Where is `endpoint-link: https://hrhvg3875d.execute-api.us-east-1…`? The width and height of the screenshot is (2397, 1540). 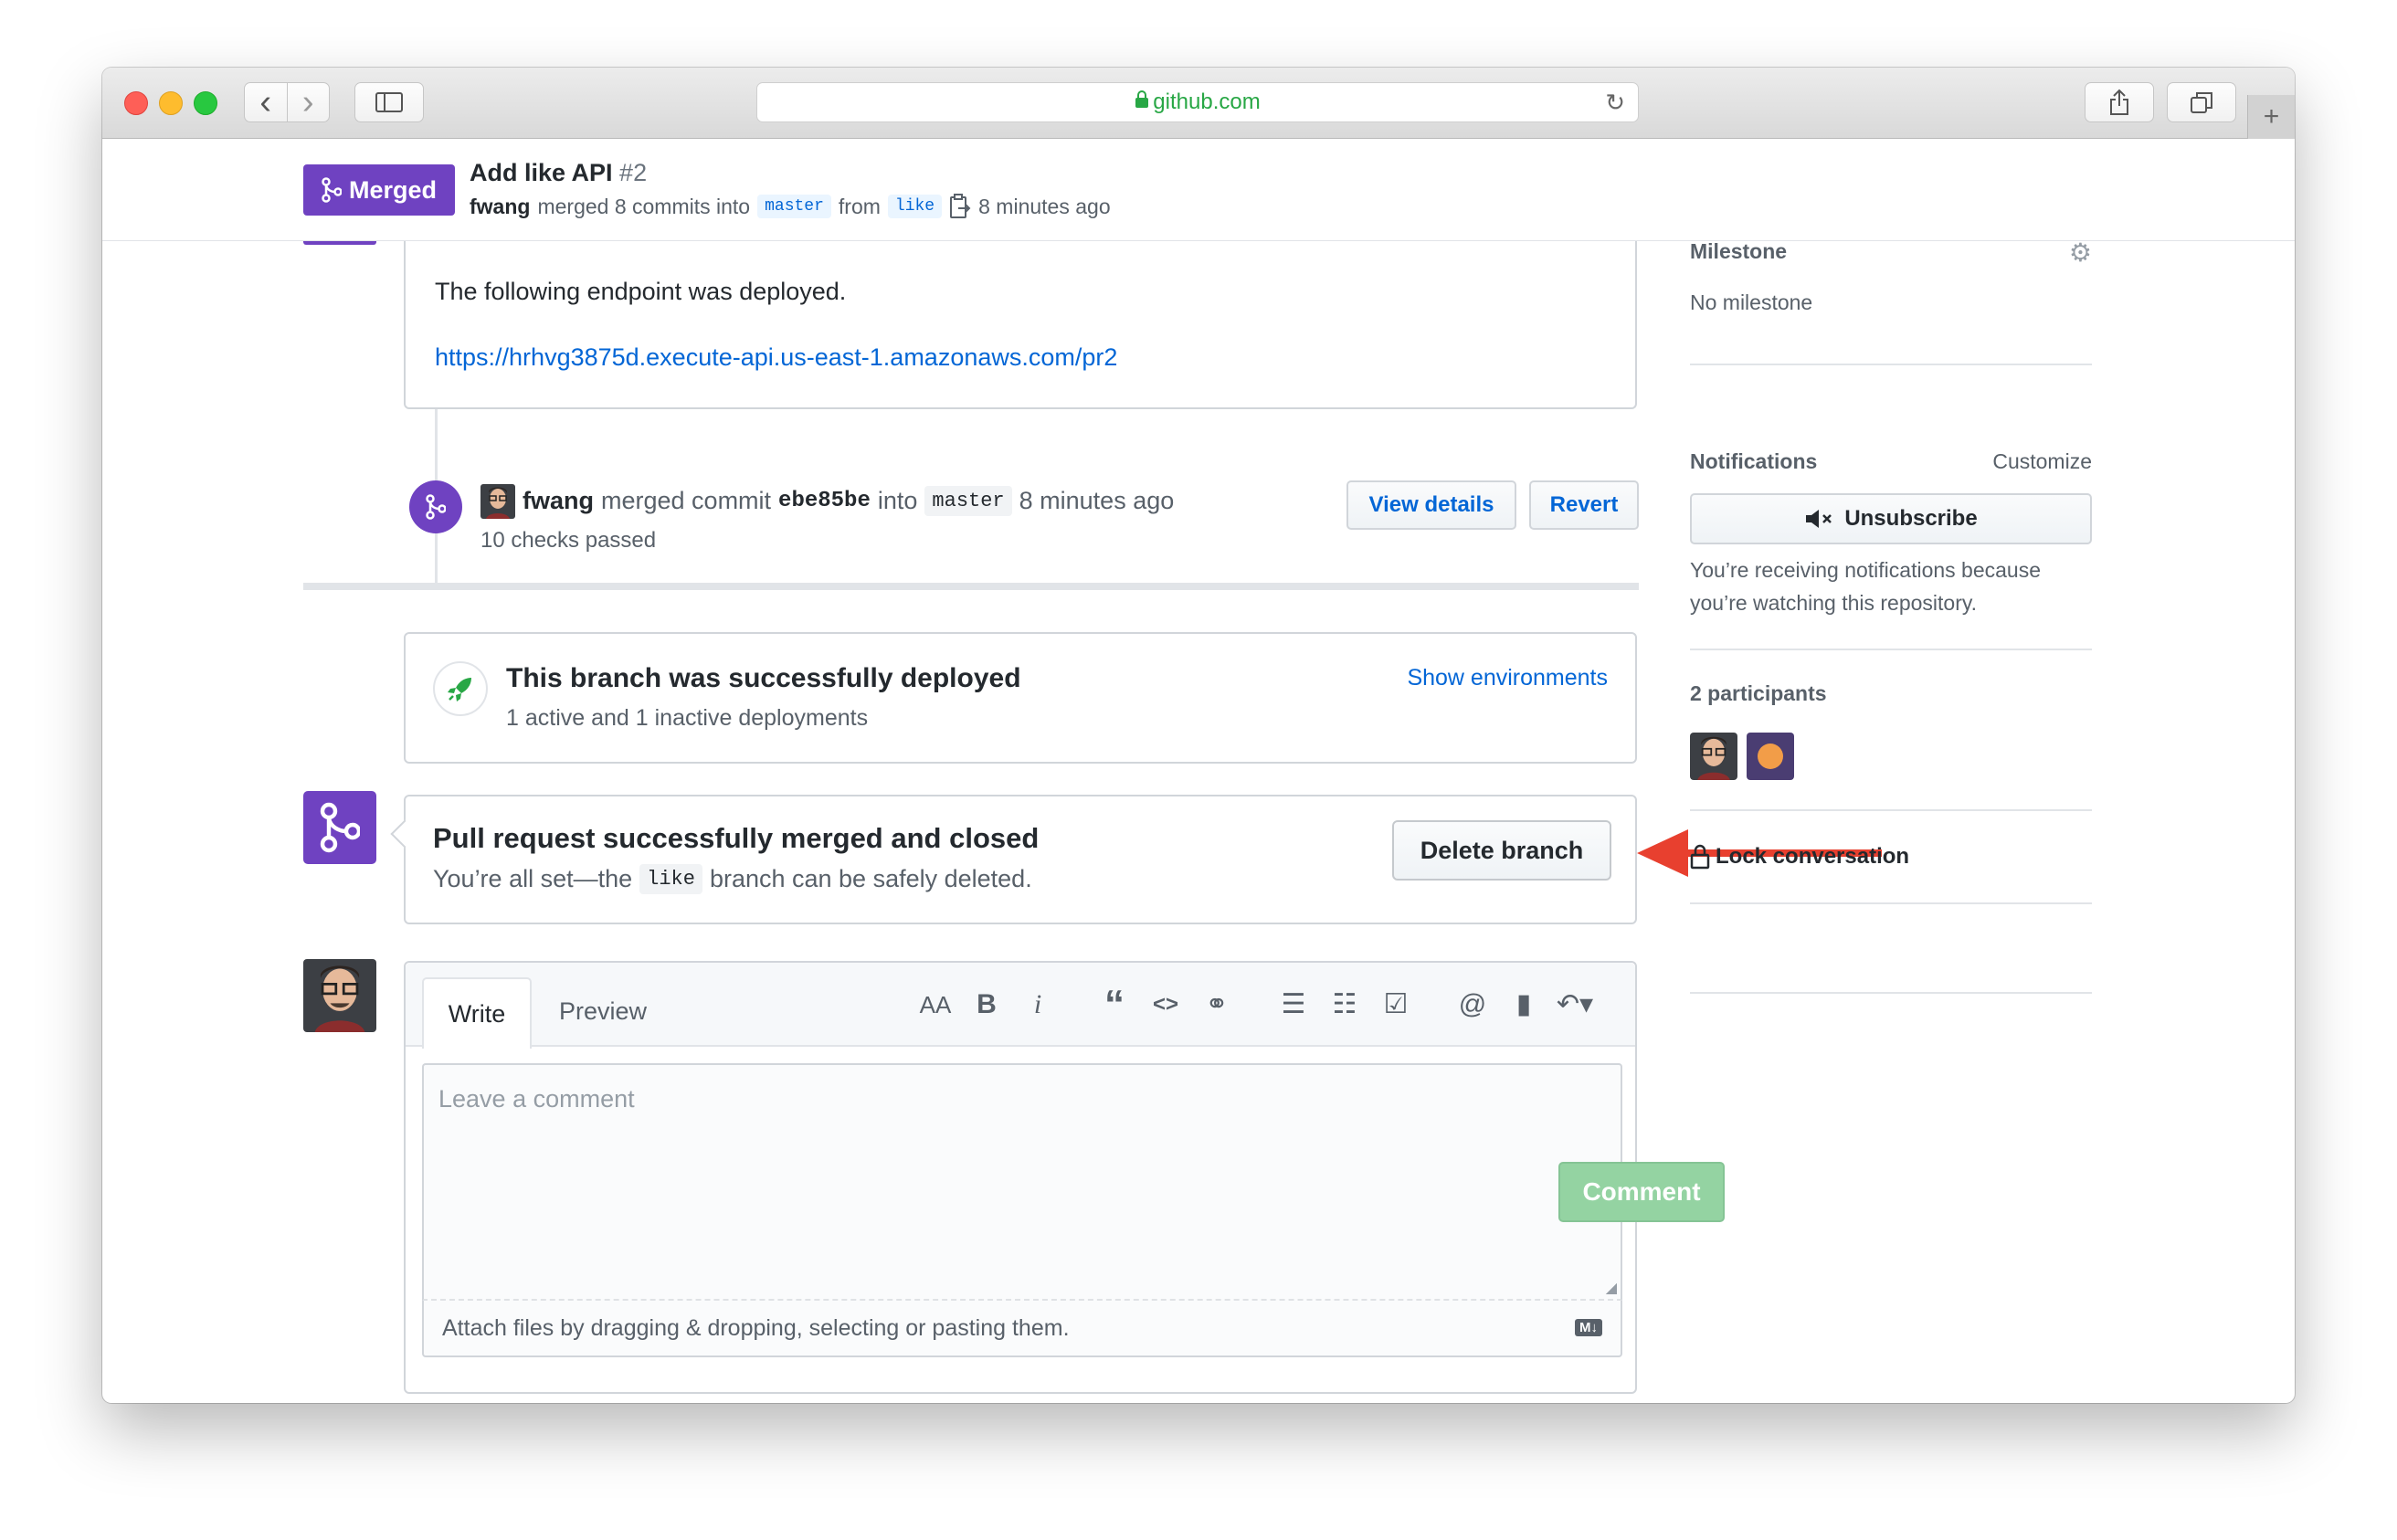
endpoint-link: https://hrhvg3875d.execute-api.us-east-1… is located at coordinates (776, 357).